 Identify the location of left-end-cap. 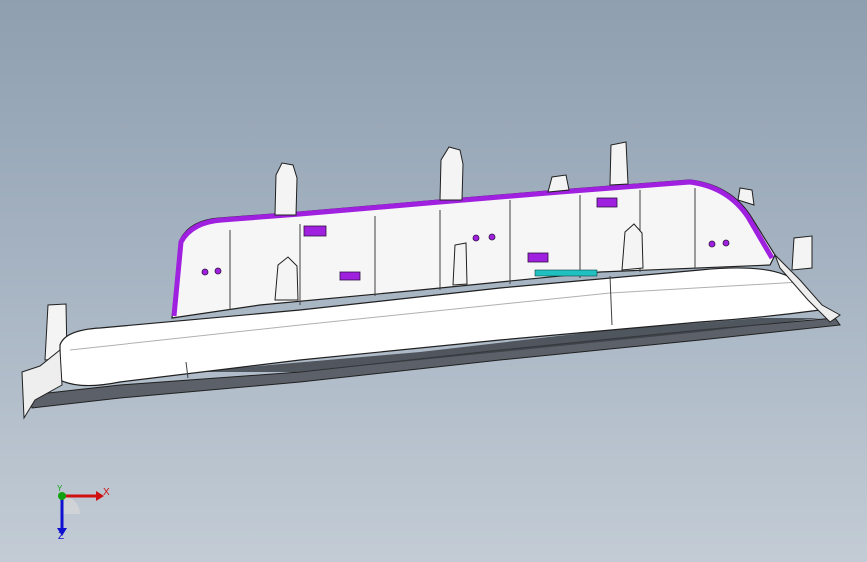
(42, 384).